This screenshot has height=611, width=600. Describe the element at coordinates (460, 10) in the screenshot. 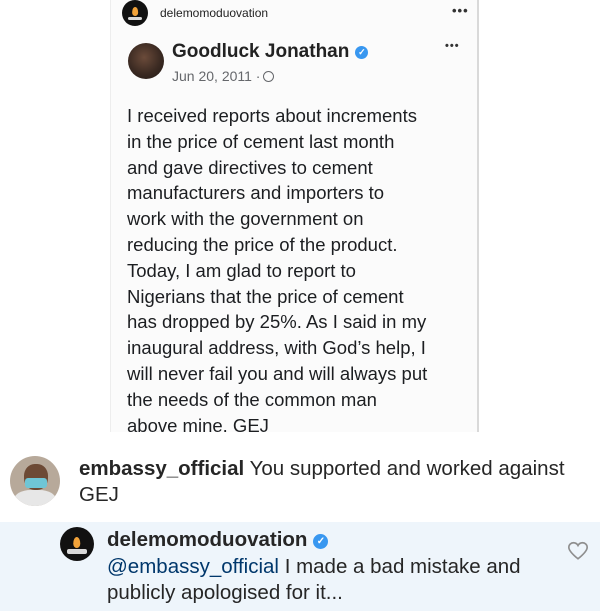

I see `header-more-icon: •••` at that location.